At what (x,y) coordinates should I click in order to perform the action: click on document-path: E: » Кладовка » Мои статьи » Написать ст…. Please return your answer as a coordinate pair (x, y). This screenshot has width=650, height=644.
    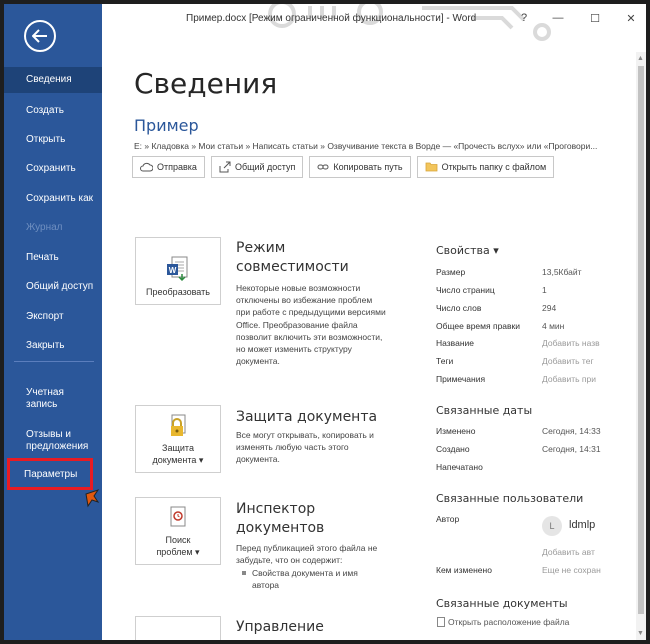
    Looking at the image, I should click on (381, 146).